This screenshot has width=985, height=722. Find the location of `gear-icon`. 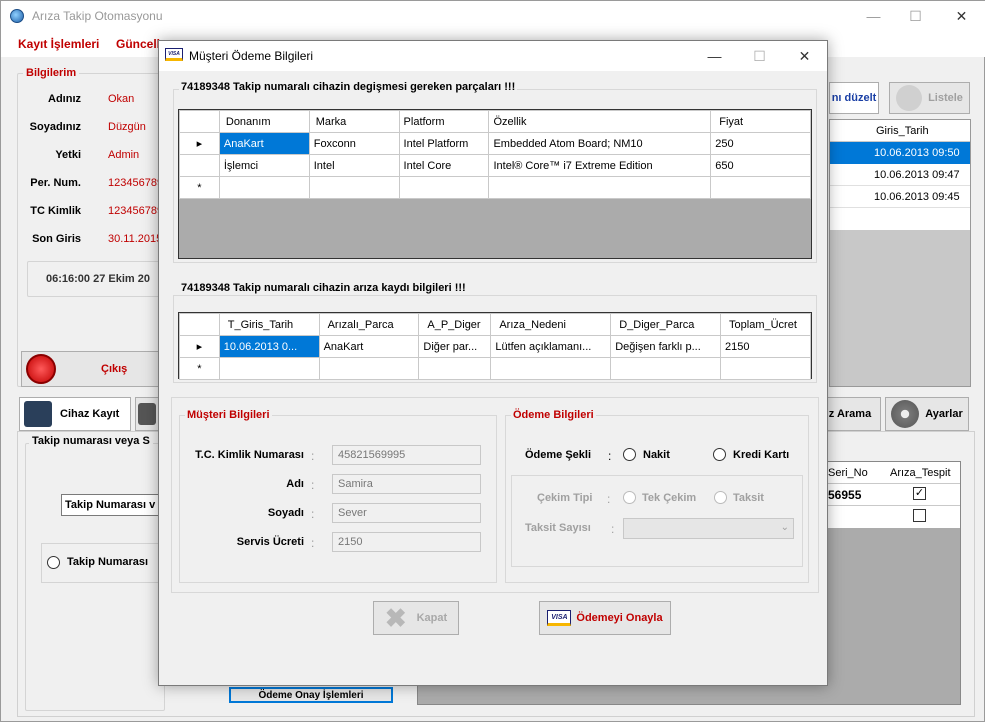

gear-icon is located at coordinates (905, 414).